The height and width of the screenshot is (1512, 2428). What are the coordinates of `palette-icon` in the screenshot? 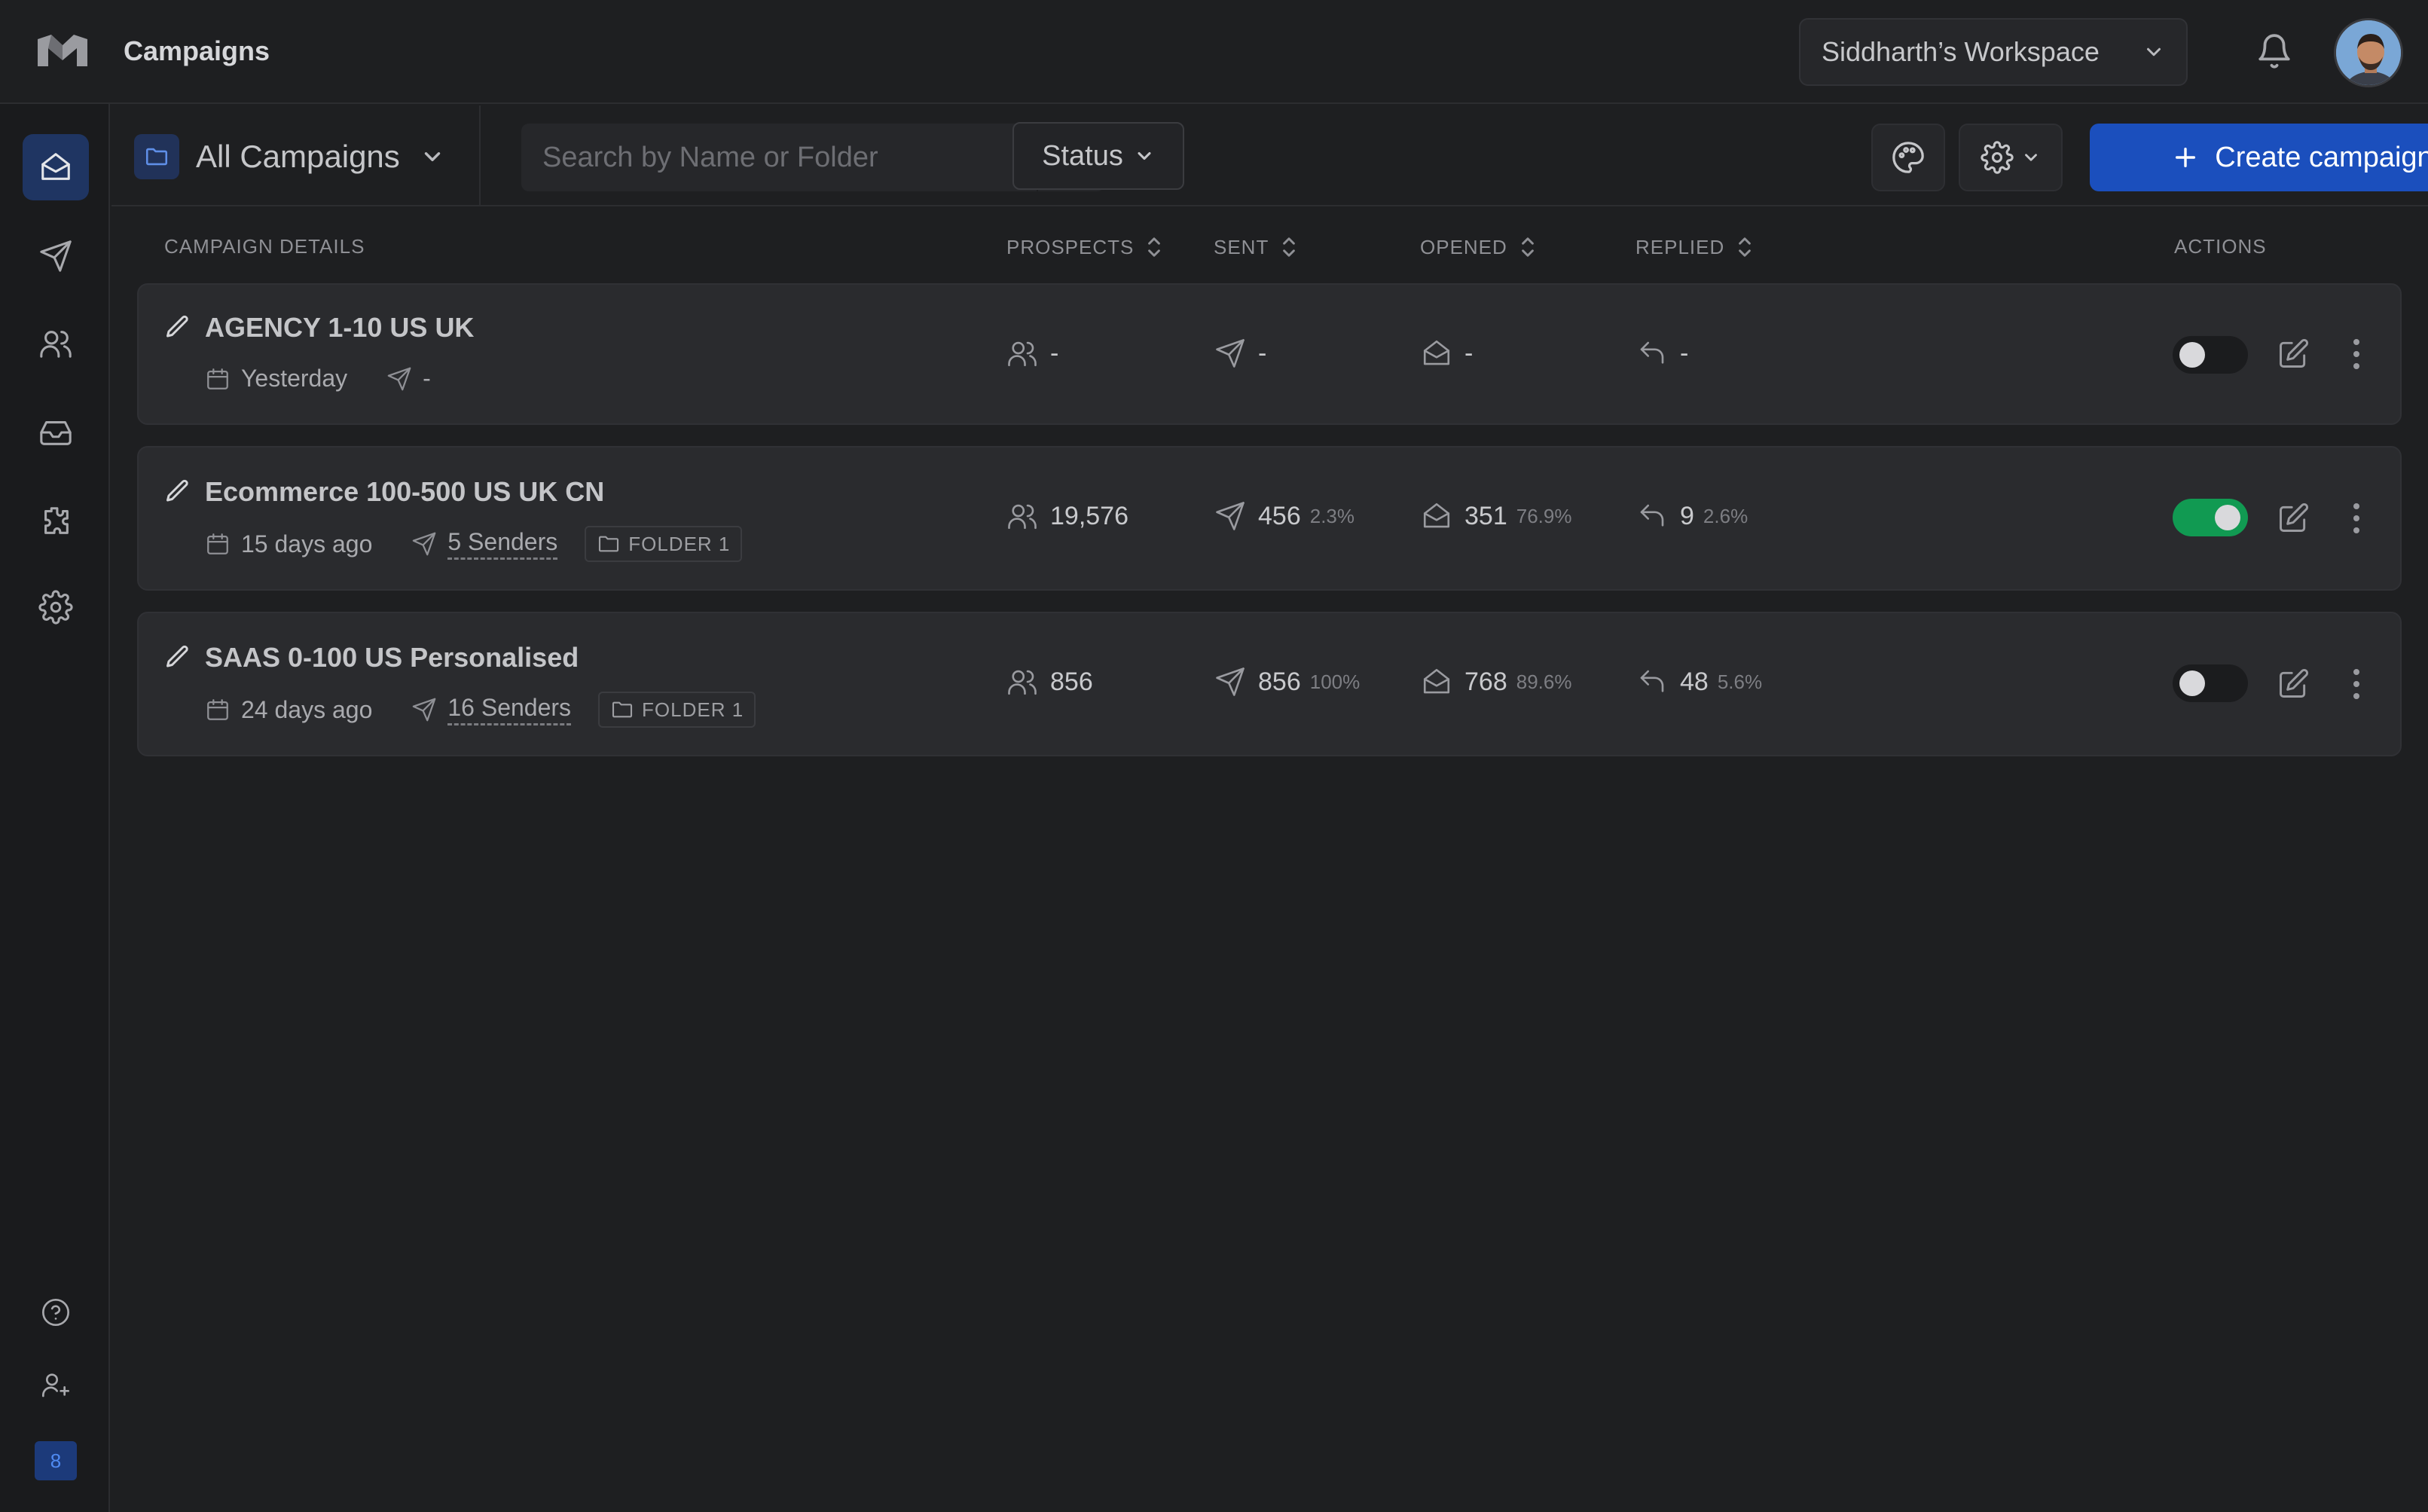 It's located at (1908, 157).